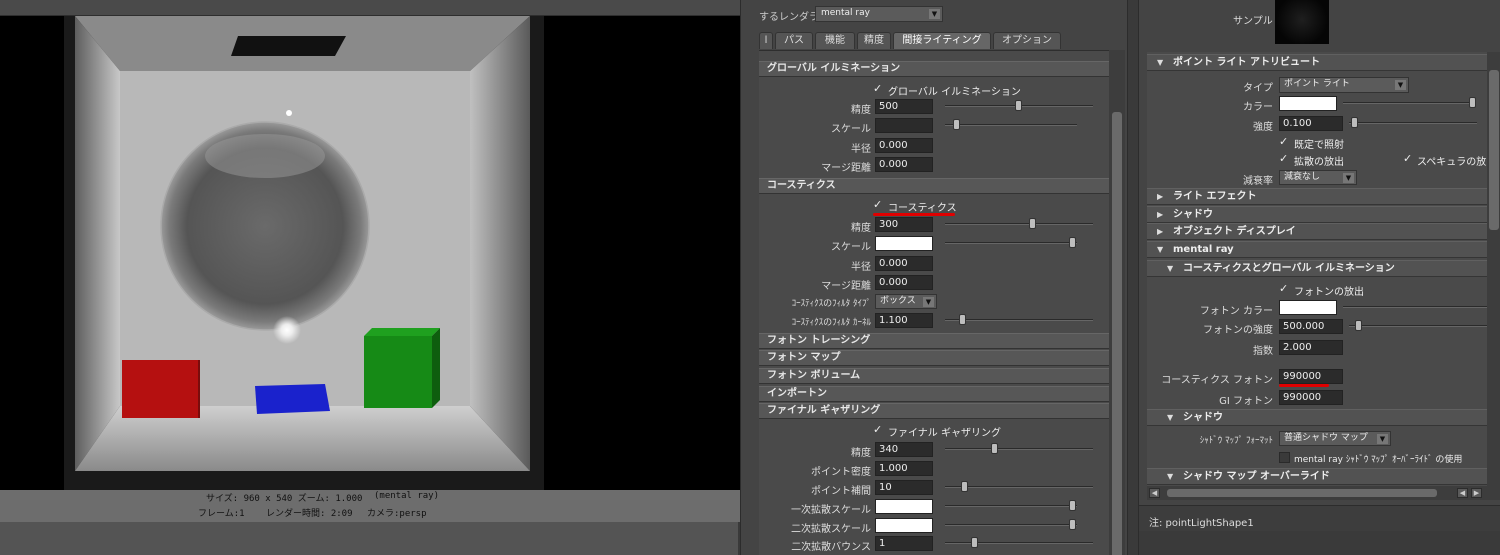  I want to click on light-type-dropdown: ポイント ライト ▼, so click(1344, 85).